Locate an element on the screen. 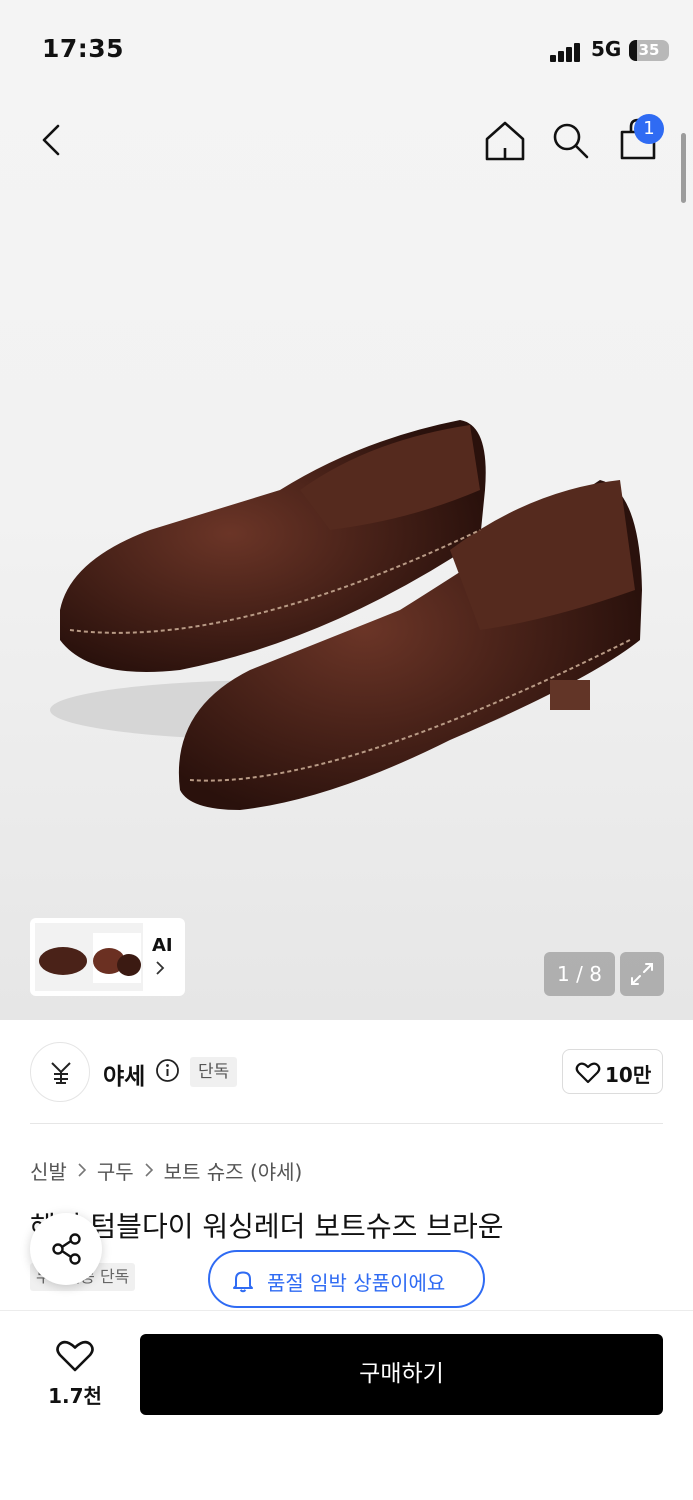 This screenshot has width=693, height=1500. brand-logo-mark is located at coordinates (61, 1073).